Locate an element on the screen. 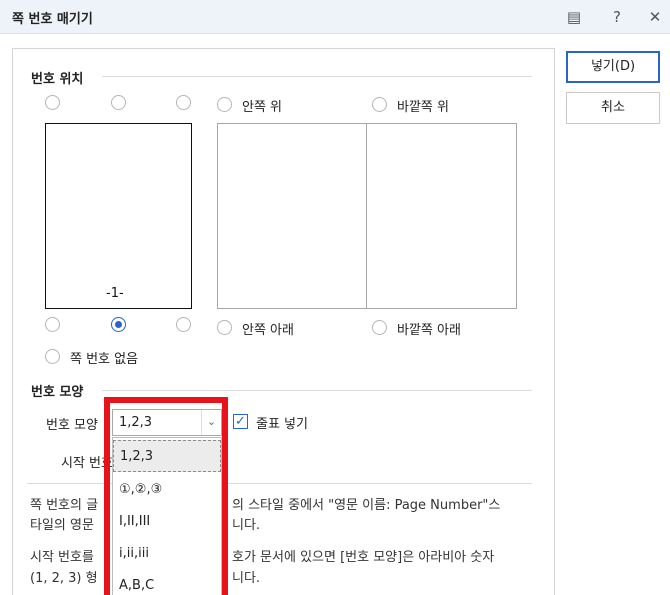  description-line: 쪽 번호의 글 is located at coordinates (64, 505).